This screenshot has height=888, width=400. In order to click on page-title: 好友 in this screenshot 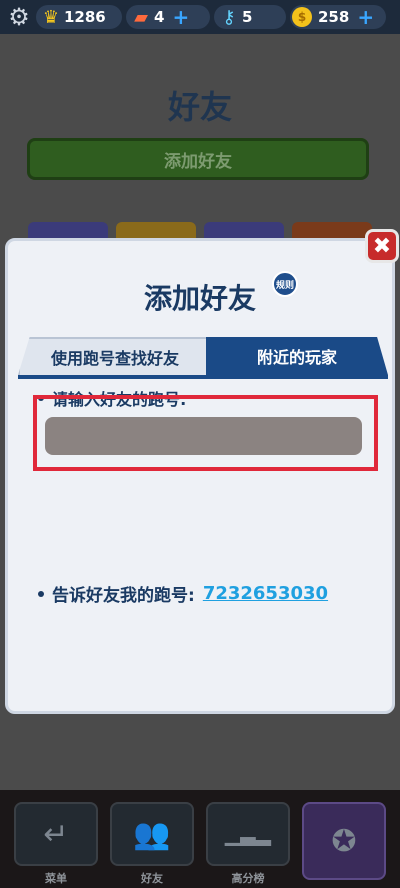, I will do `click(199, 107)`.